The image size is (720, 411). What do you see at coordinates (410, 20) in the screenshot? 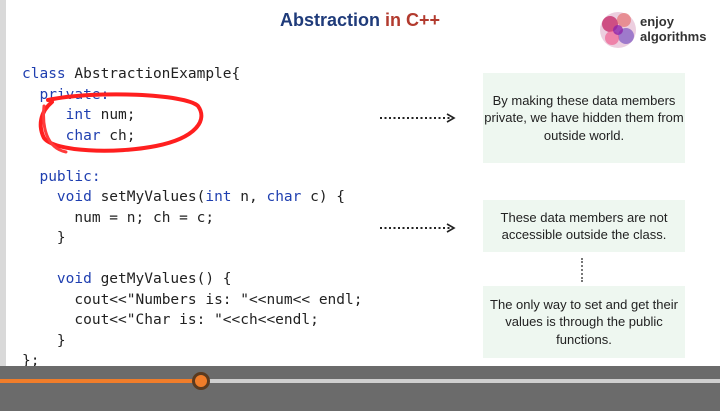
I see `title-part2: in C++` at bounding box center [410, 20].